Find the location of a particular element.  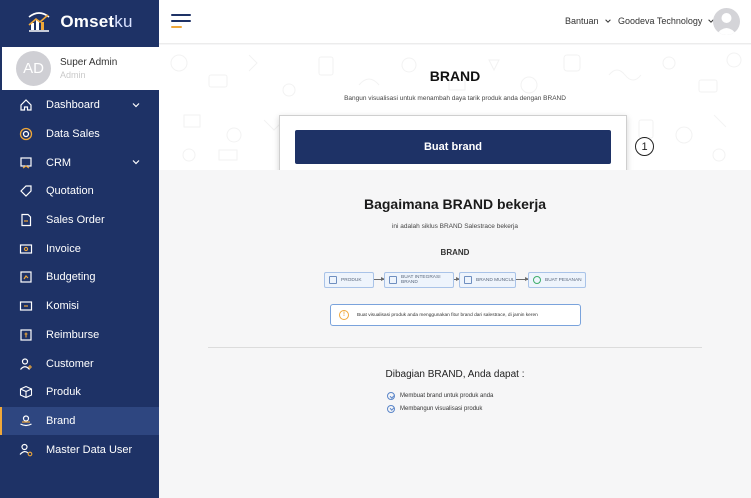

commission-icon is located at coordinates (26, 306).